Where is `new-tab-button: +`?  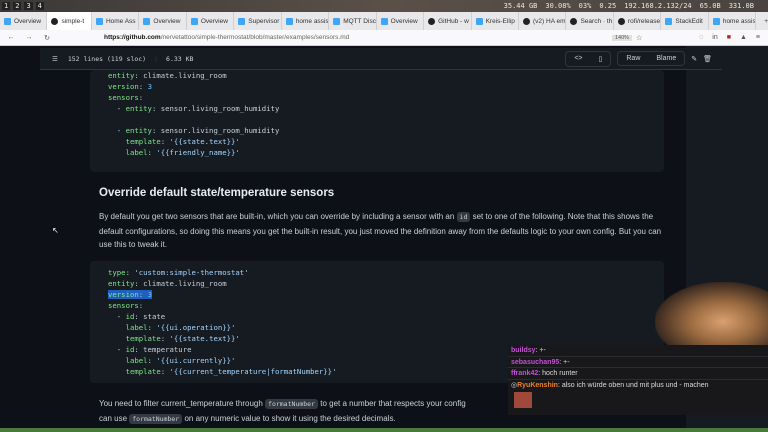
new-tab-button: + is located at coordinates (766, 21).